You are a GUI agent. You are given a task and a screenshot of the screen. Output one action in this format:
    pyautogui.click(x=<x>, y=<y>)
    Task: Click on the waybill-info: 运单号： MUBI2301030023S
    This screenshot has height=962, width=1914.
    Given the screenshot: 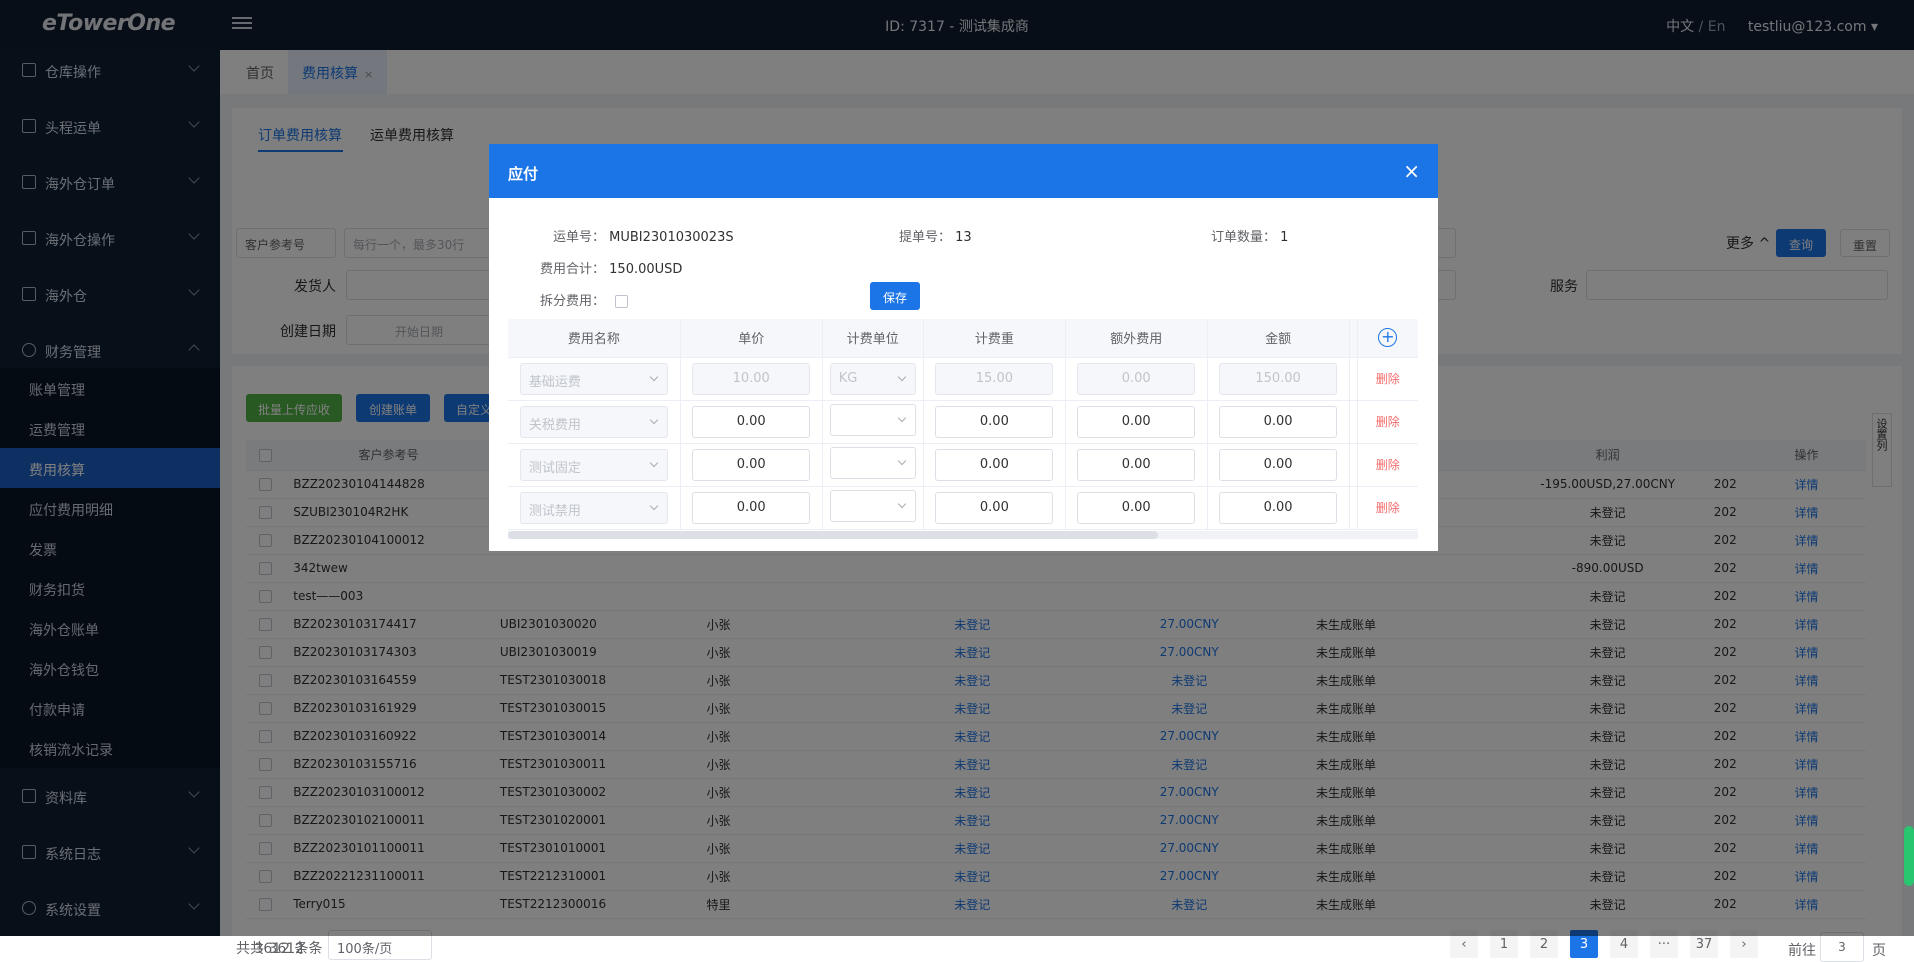 What is the action you would take?
    pyautogui.click(x=643, y=235)
    